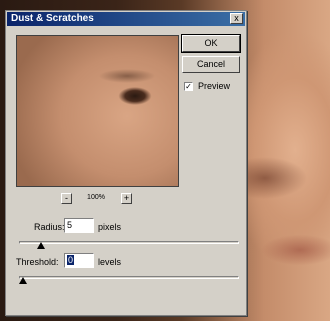  I want to click on threshold-slider-track, so click(129, 277).